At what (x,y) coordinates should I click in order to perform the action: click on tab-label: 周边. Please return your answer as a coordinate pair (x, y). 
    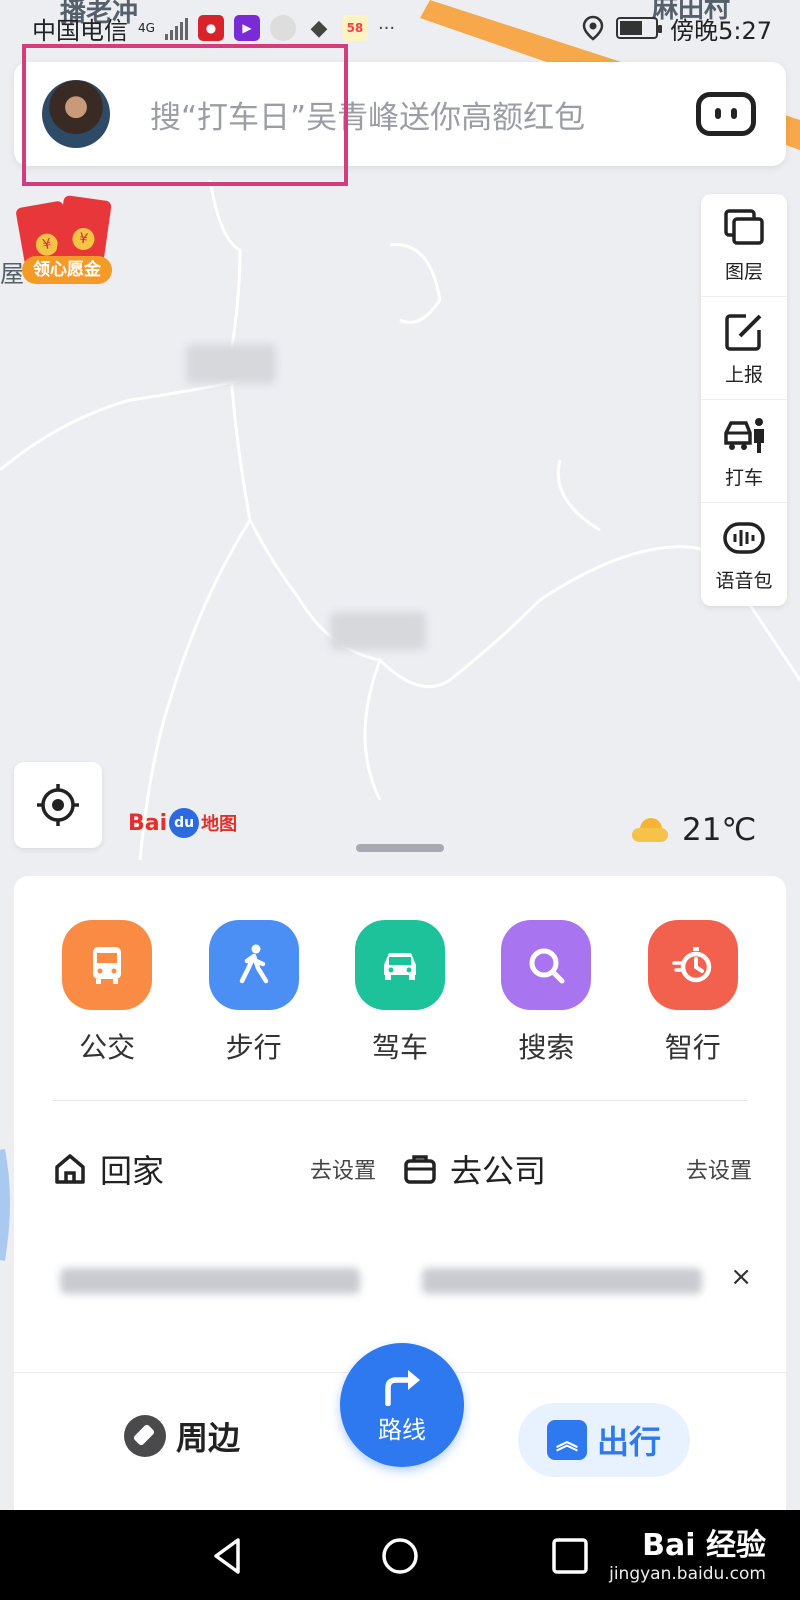
    Looking at the image, I should click on (208, 1438).